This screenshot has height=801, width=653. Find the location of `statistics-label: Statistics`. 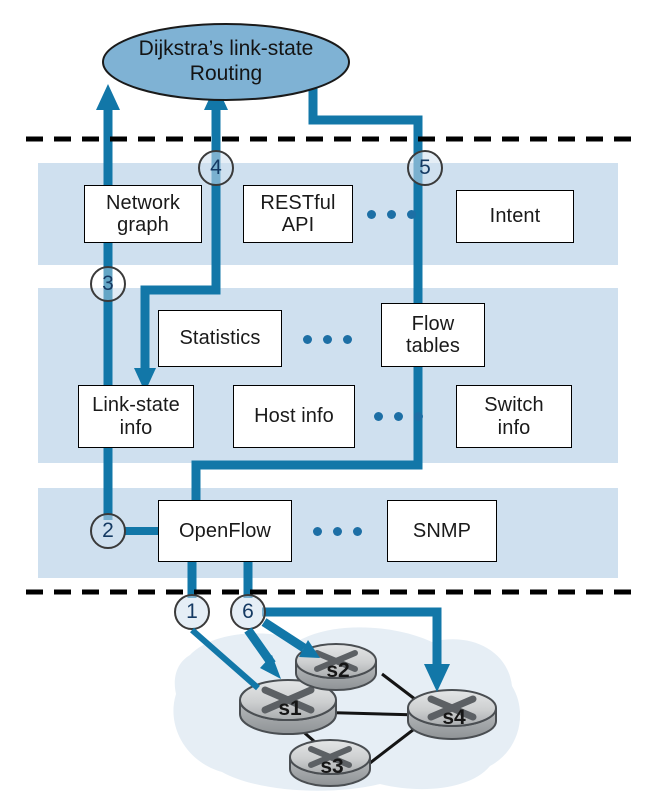

statistics-label: Statistics is located at coordinates (220, 338).